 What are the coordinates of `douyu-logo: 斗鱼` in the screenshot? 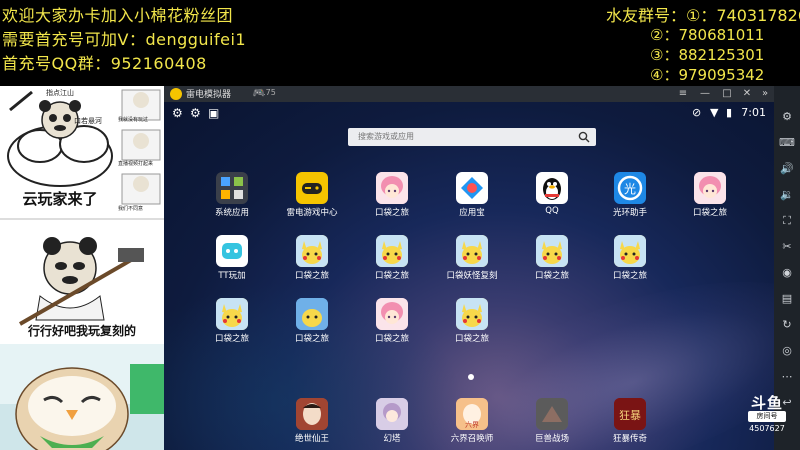 It's located at (766, 403).